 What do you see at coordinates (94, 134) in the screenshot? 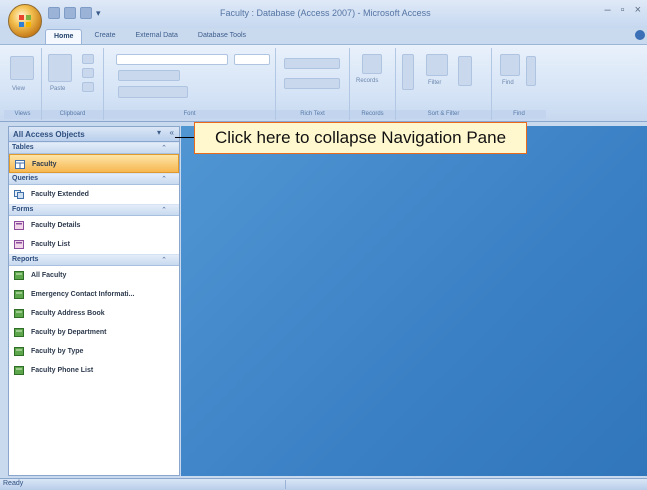
I see `nav-header: All Access Objects ▾ «` at bounding box center [94, 134].